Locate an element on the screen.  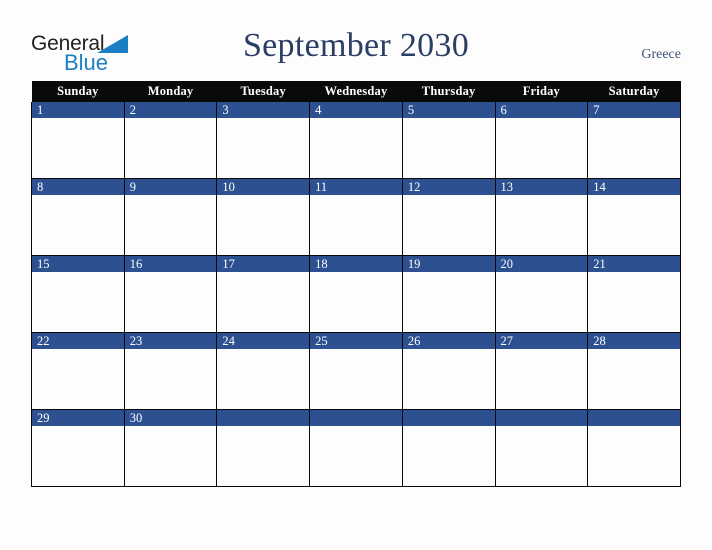
calendar-day-cell: 9 is located at coordinates (170, 217).